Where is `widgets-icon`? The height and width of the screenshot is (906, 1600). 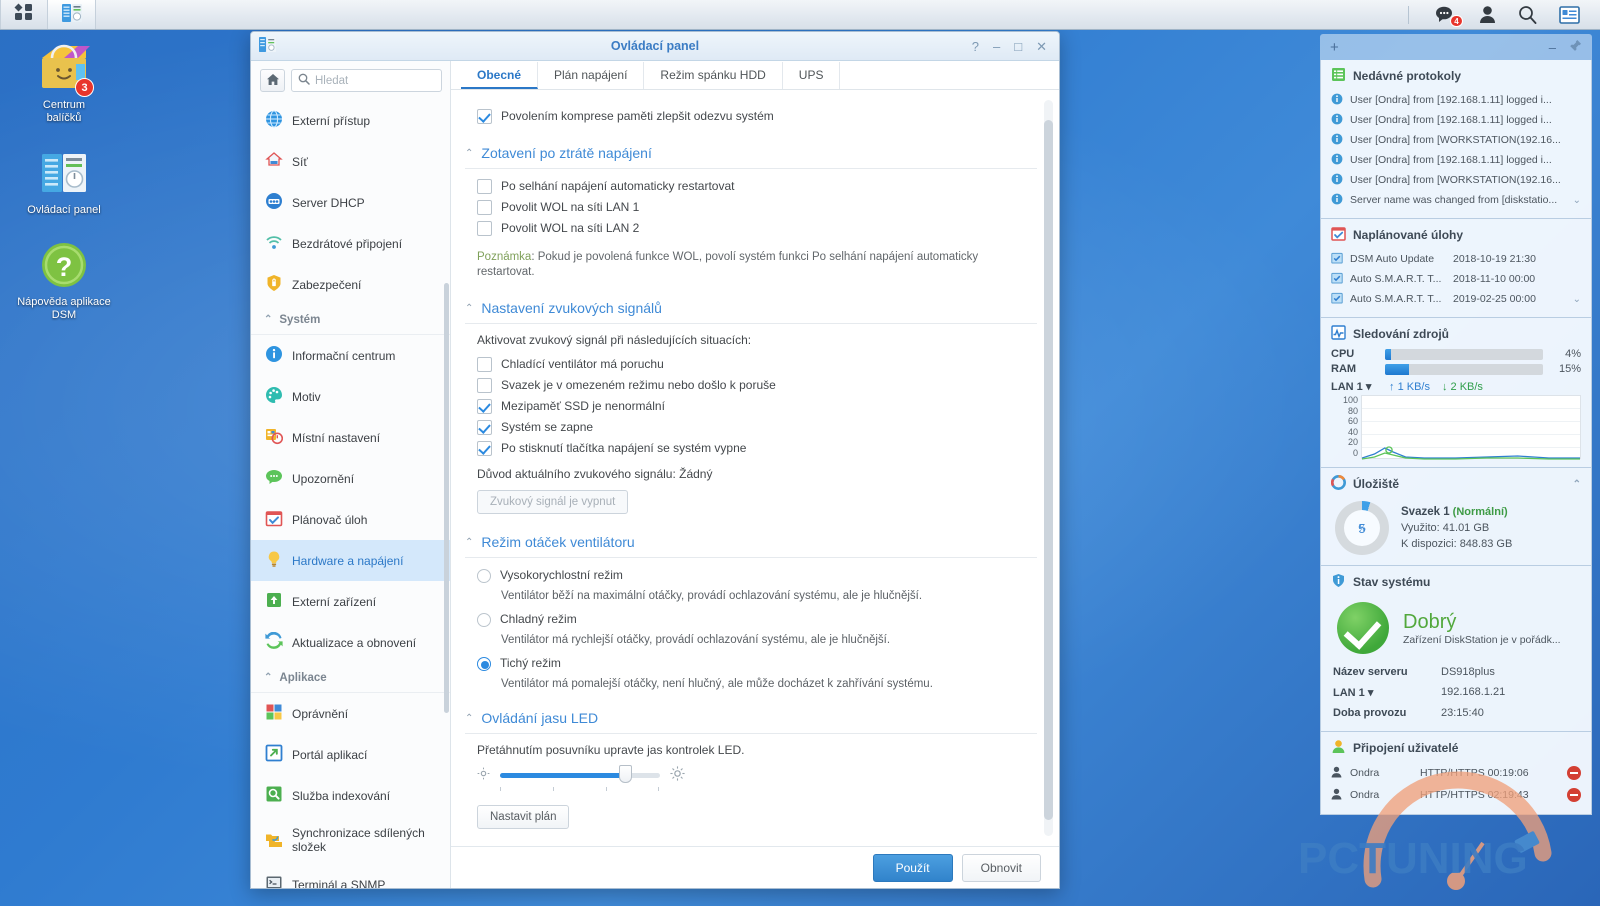
widgets-icon is located at coordinates (1569, 14).